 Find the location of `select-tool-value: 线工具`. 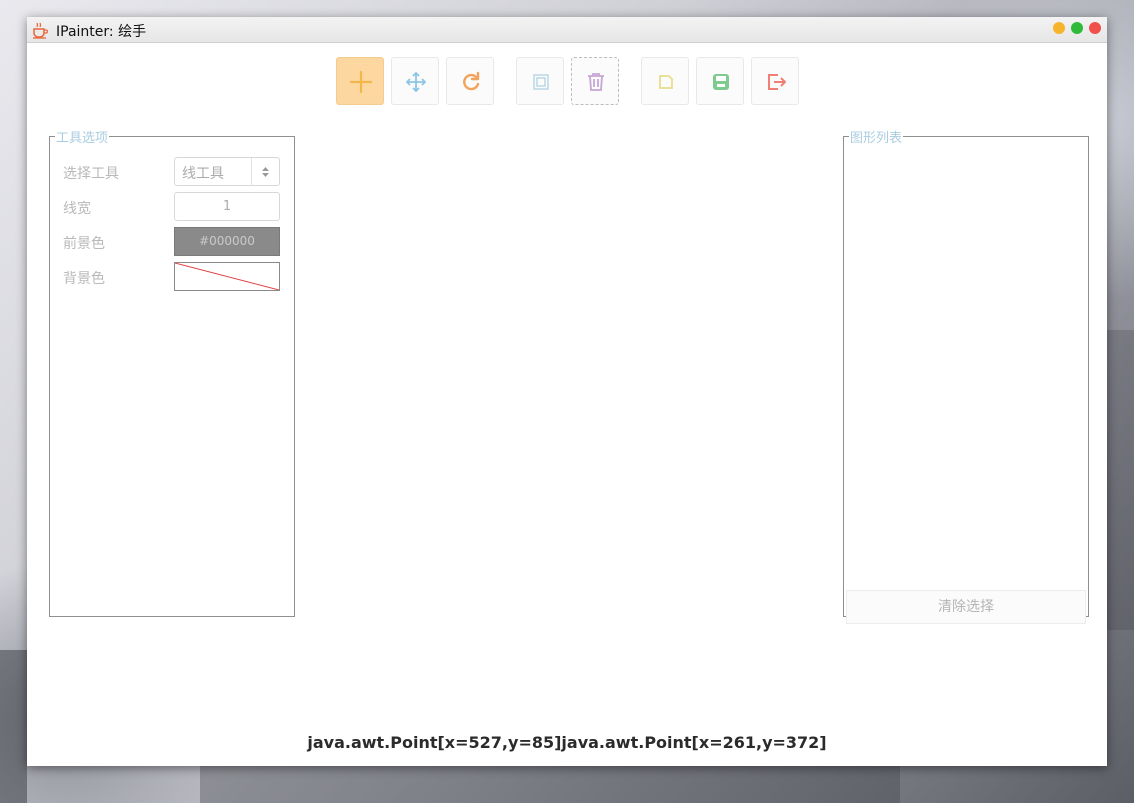

select-tool-value: 线工具 is located at coordinates (203, 174).